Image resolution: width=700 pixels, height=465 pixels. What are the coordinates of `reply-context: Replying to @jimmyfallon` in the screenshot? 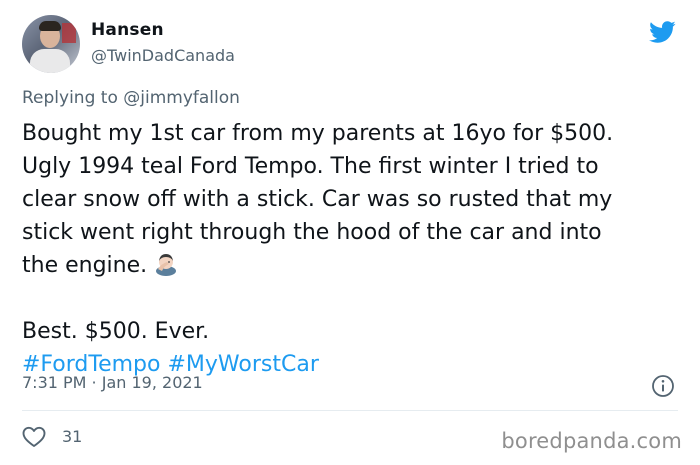 It's located at (131, 98).